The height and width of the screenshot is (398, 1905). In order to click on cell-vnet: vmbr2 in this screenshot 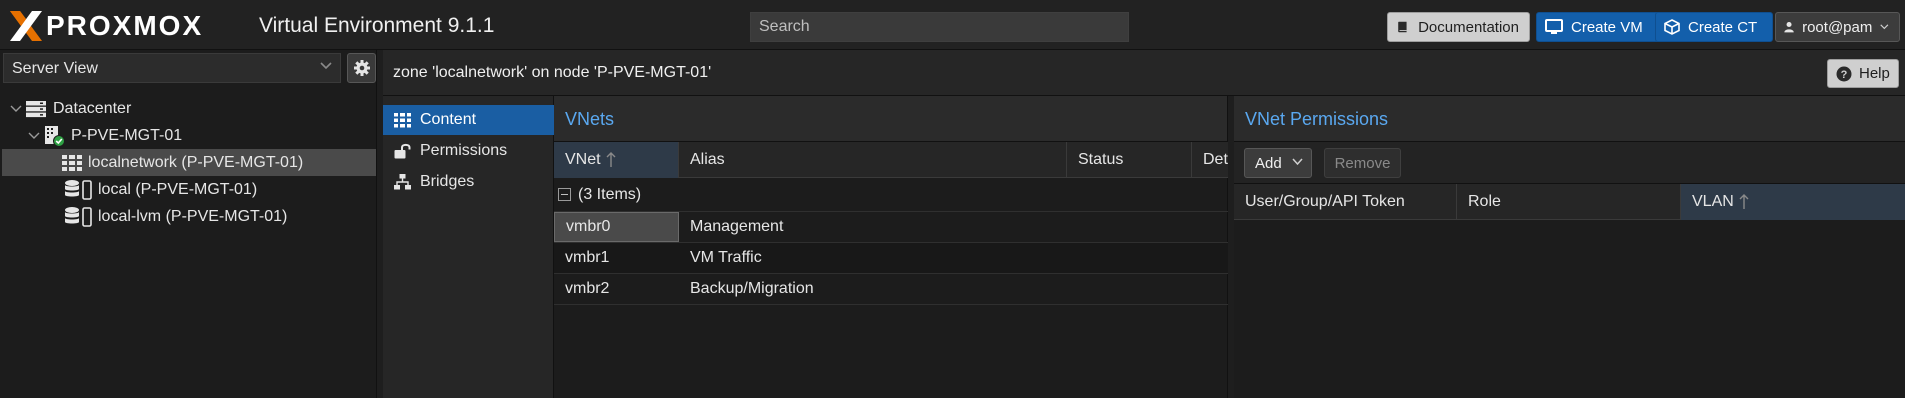, I will do `click(616, 289)`.